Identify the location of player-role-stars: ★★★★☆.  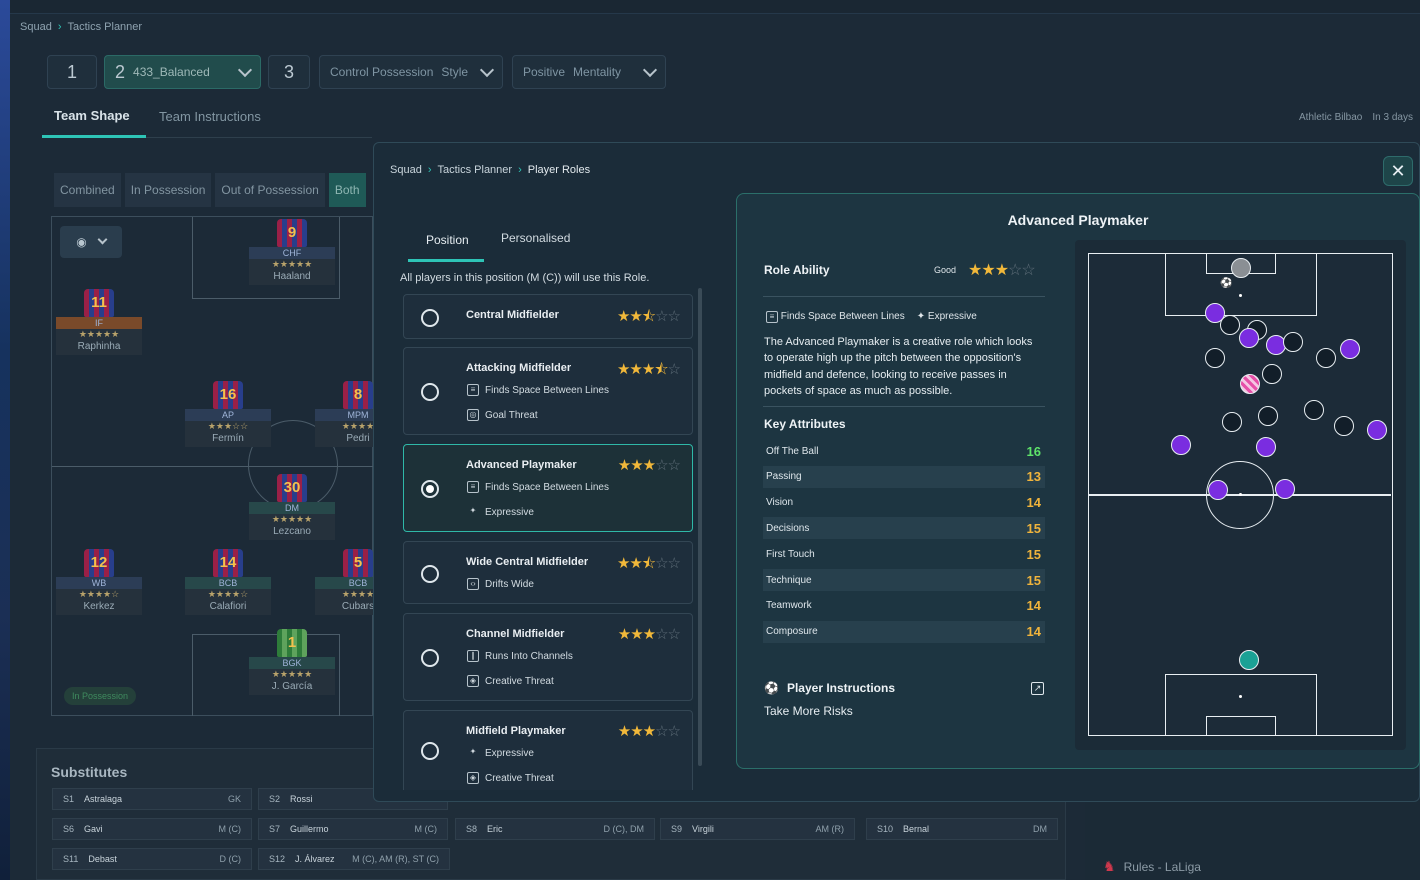
(99, 594).